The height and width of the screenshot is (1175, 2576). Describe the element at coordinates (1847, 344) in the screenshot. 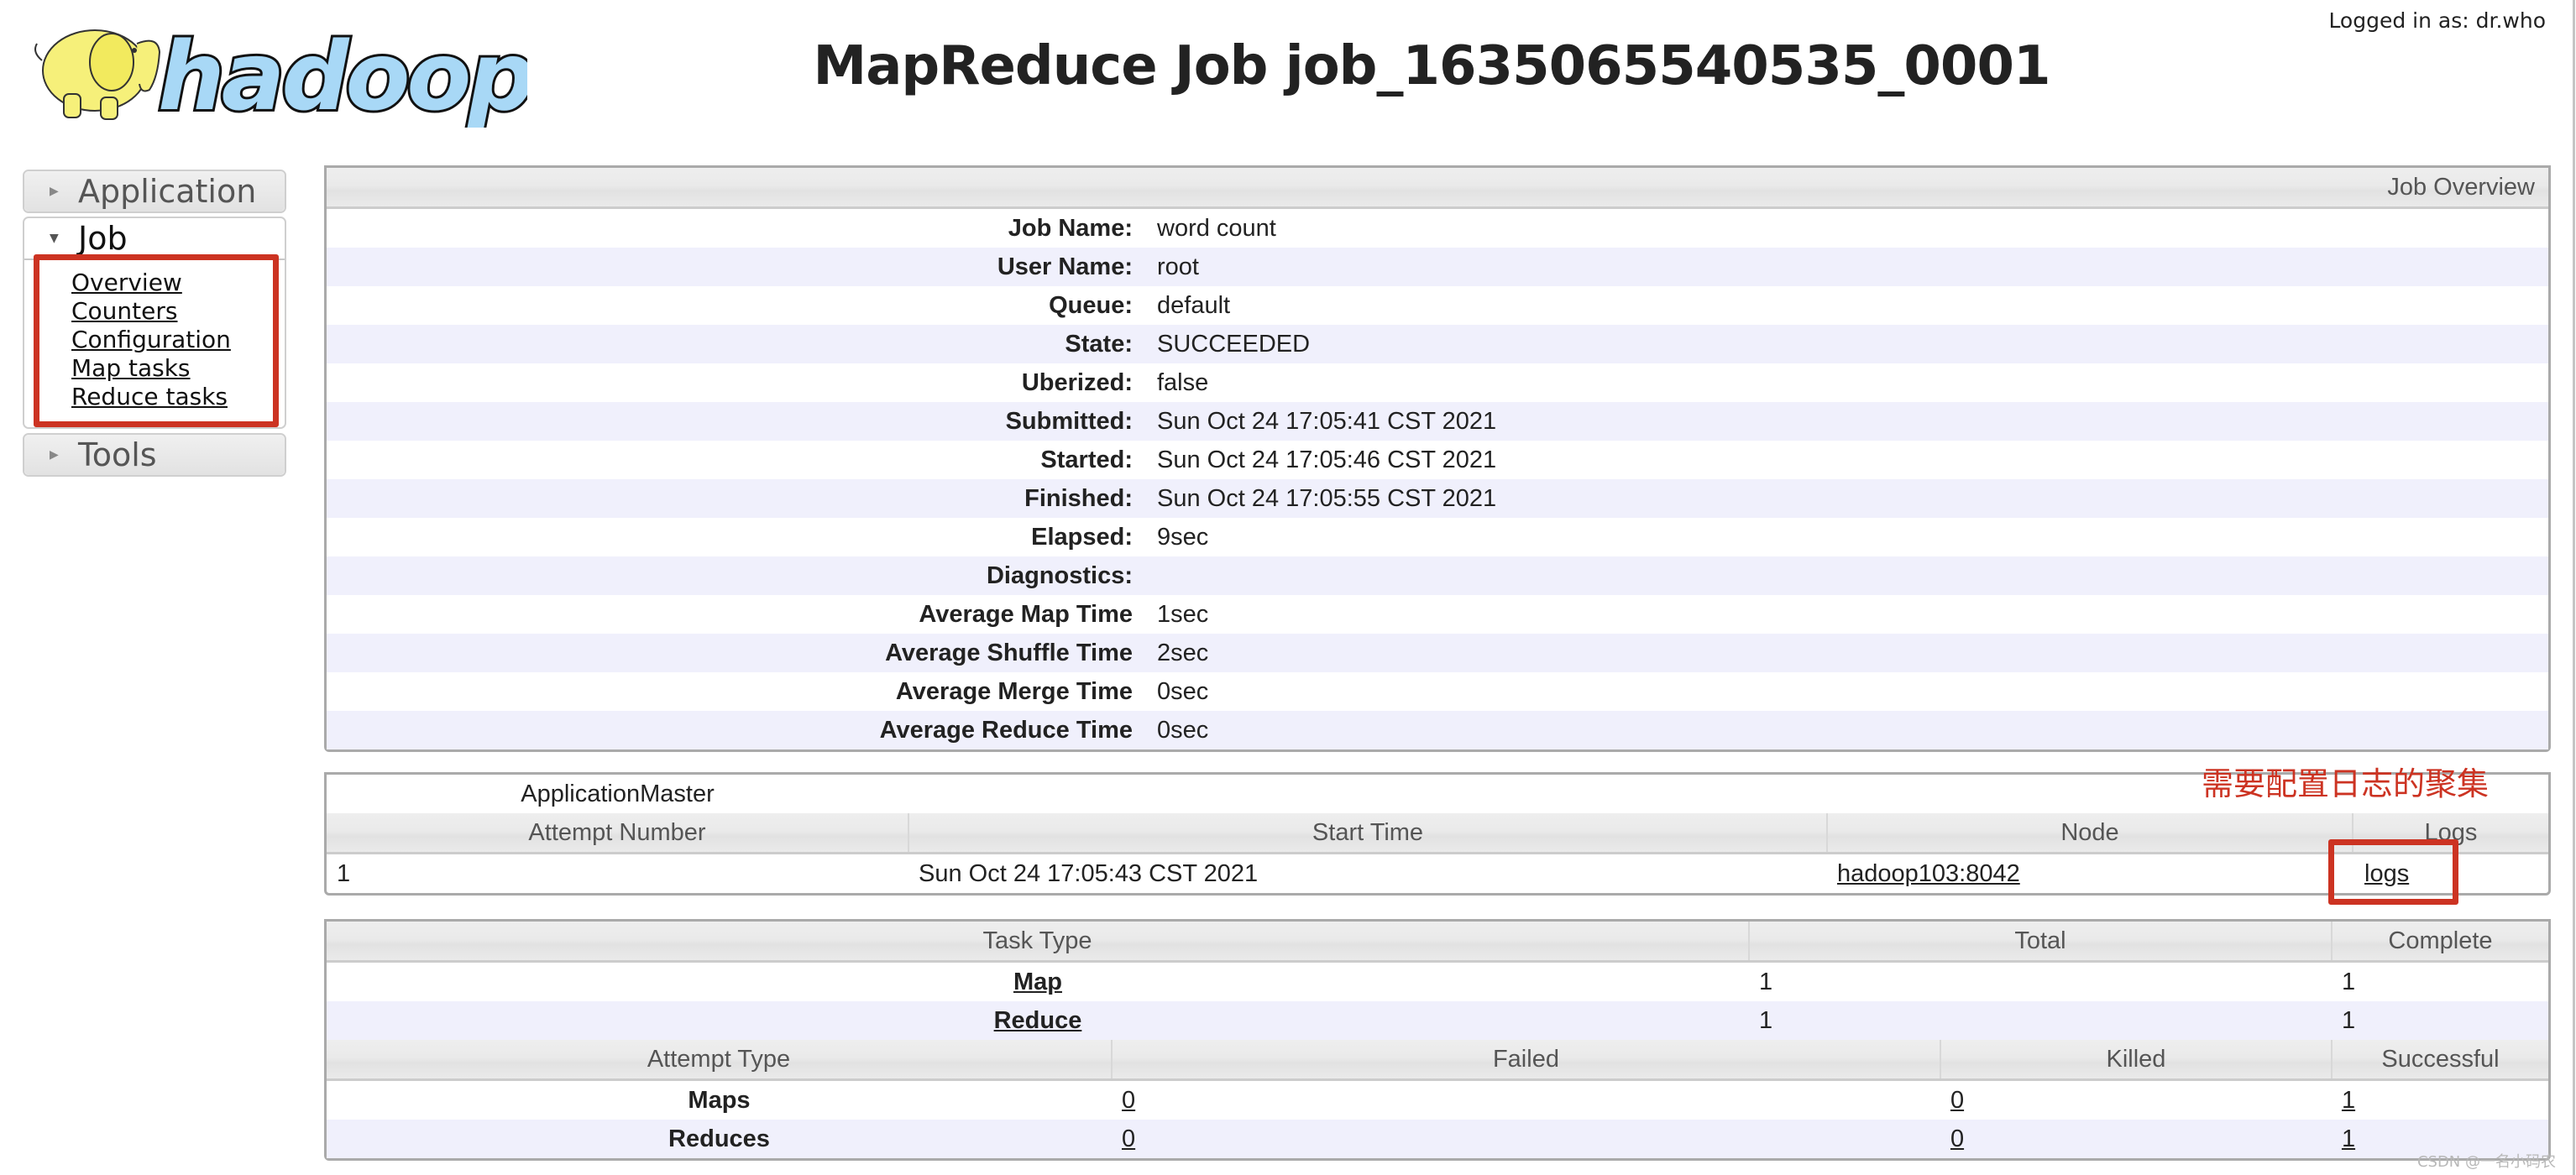

I see `overview-value: SUCCEEDED` at that location.